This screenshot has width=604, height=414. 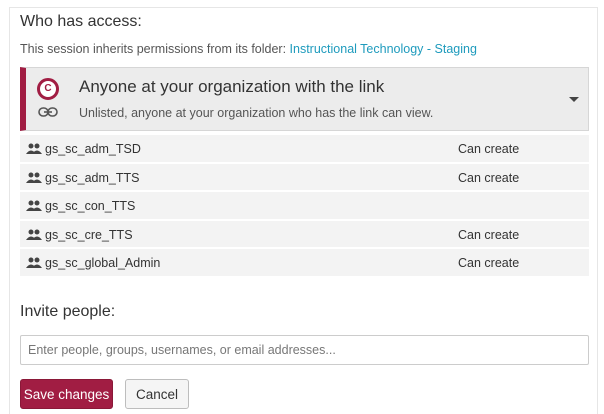 I want to click on member-name: gs_sc_global_Admin, so click(x=103, y=263).